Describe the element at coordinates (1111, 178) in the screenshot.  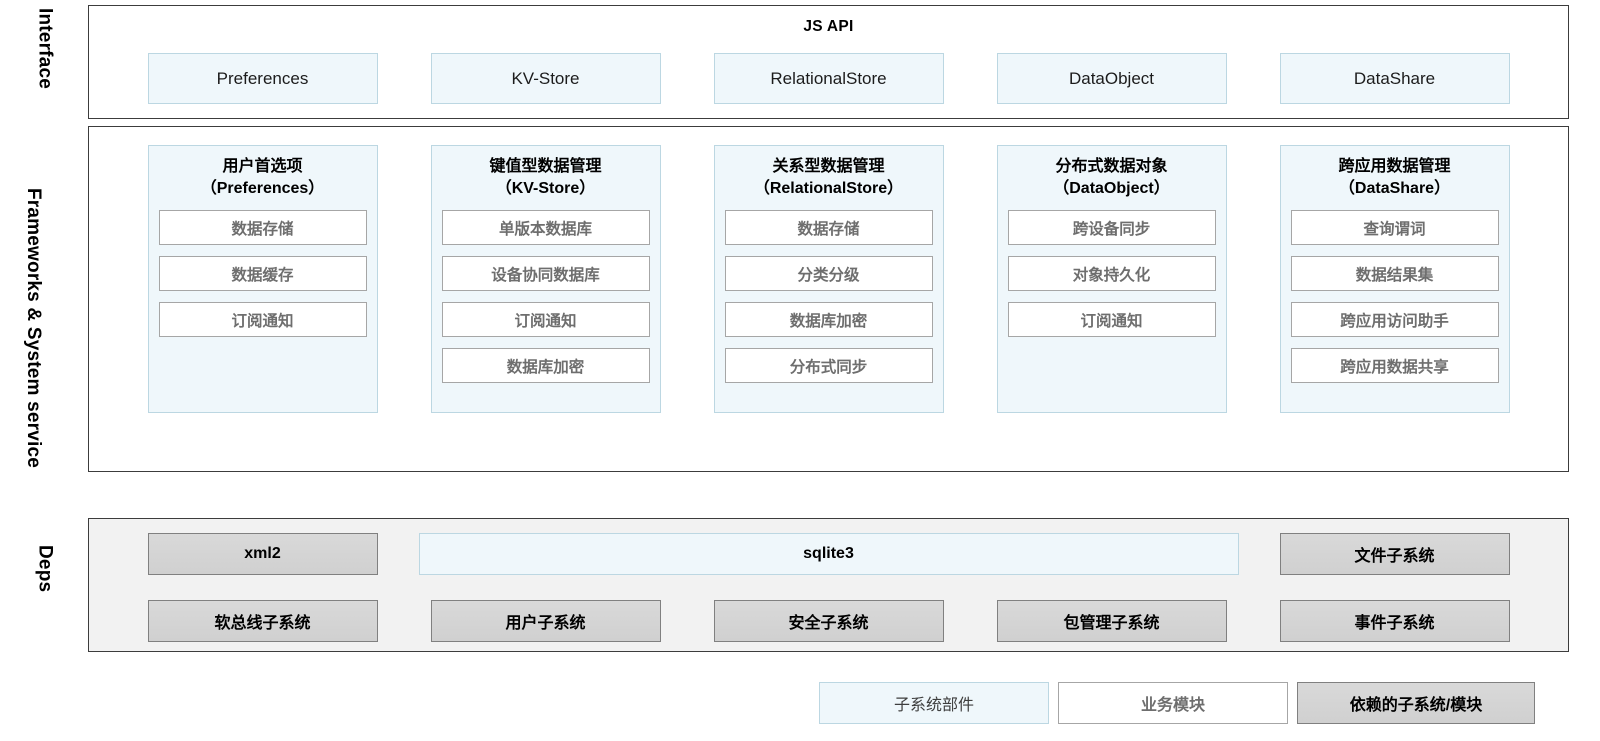
I see `group-title: 分布式数据对象 （DataObject）` at that location.